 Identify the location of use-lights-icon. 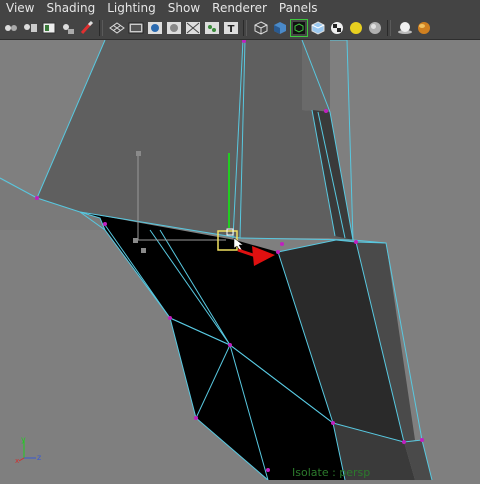
(356, 28).